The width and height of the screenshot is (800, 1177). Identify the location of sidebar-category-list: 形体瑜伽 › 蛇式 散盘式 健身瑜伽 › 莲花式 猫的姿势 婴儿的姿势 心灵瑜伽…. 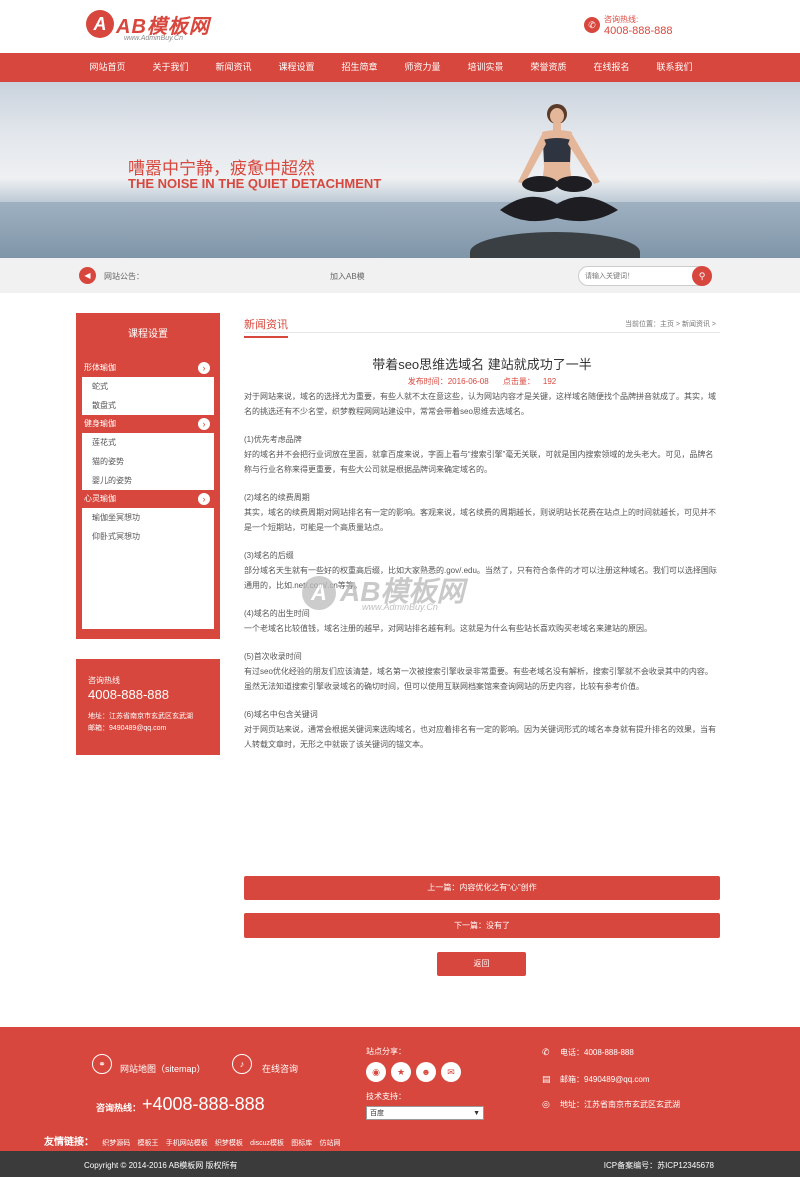
(148, 494).